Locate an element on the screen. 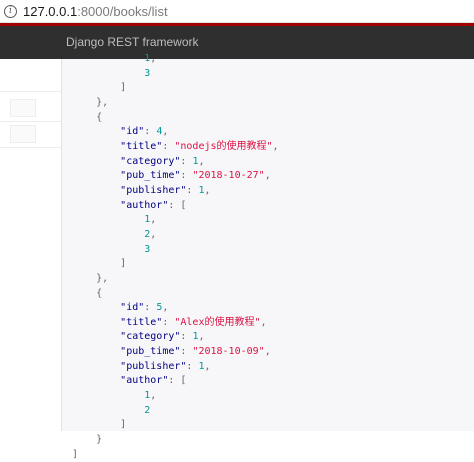 The image size is (474, 462). info-icon: i is located at coordinates (10, 11).